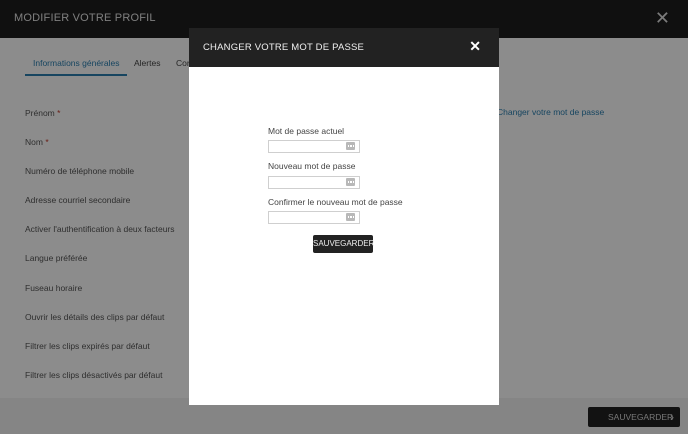 The image size is (688, 434). What do you see at coordinates (312, 166) in the screenshot?
I see `new-password-label: Nouveau mot de passe` at bounding box center [312, 166].